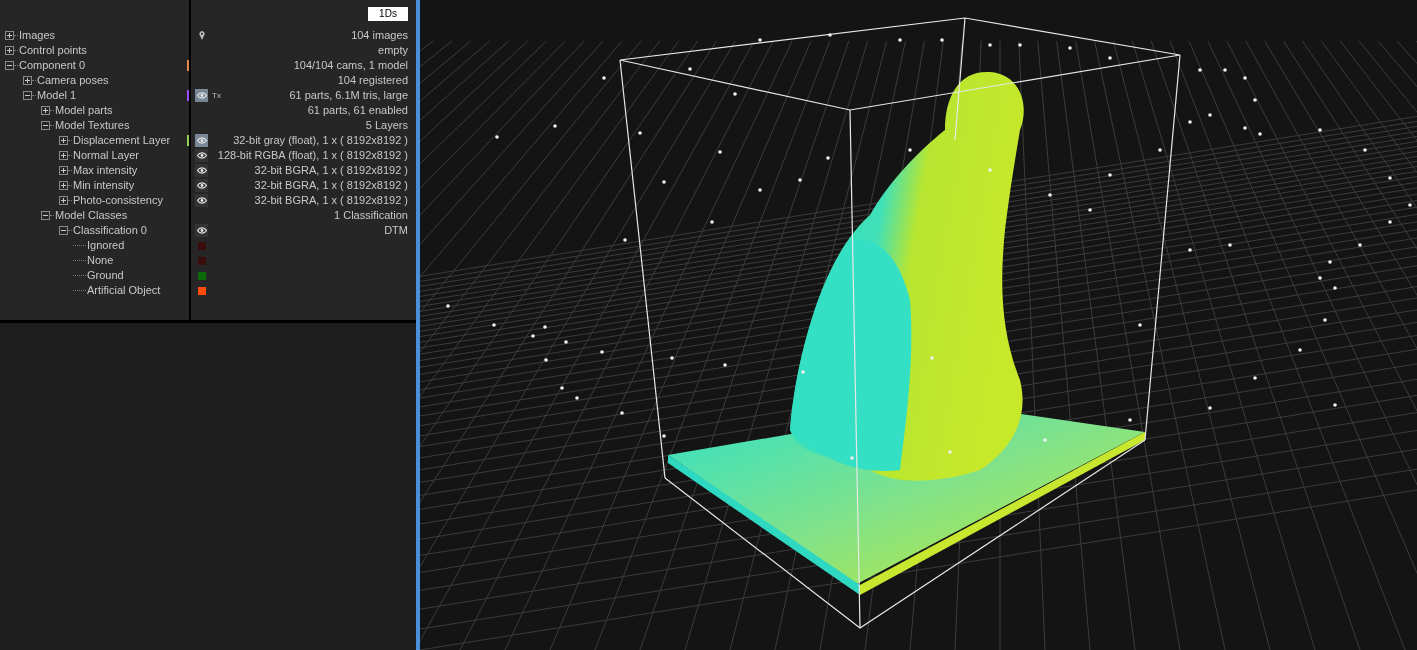  What do you see at coordinates (91, 215) in the screenshot?
I see `tree-item-label: Model Classes` at bounding box center [91, 215].